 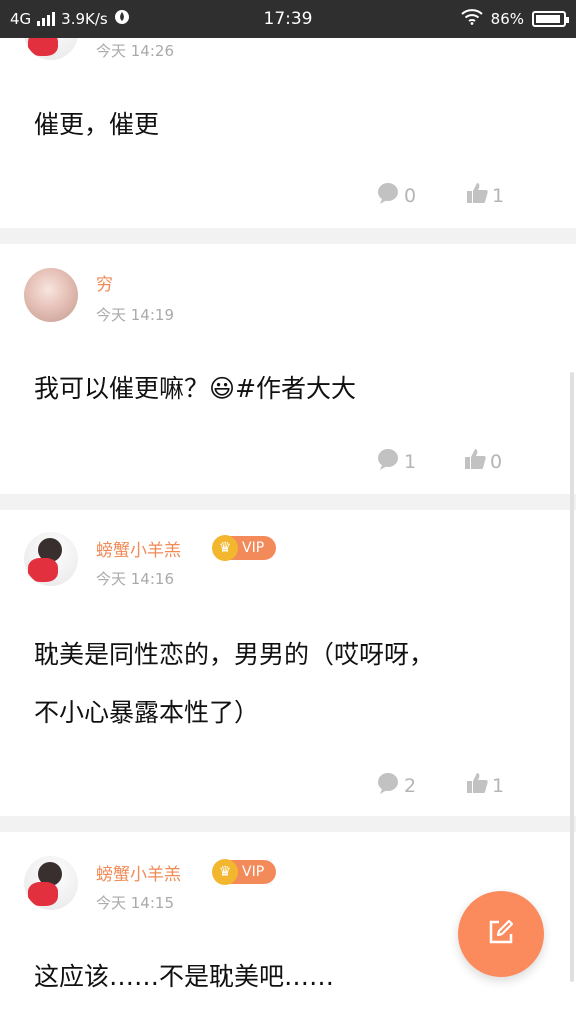 I want to click on comment-time: 今天 14:16, so click(x=135, y=579).